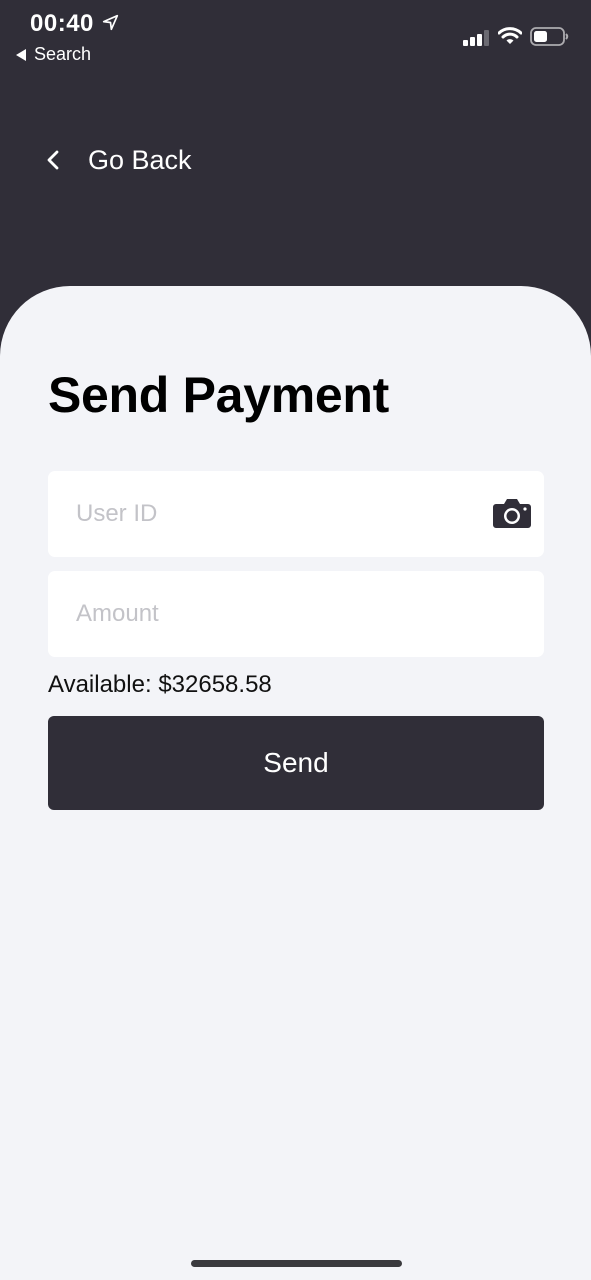 This screenshot has width=591, height=1280. I want to click on amount-input, so click(296, 614).